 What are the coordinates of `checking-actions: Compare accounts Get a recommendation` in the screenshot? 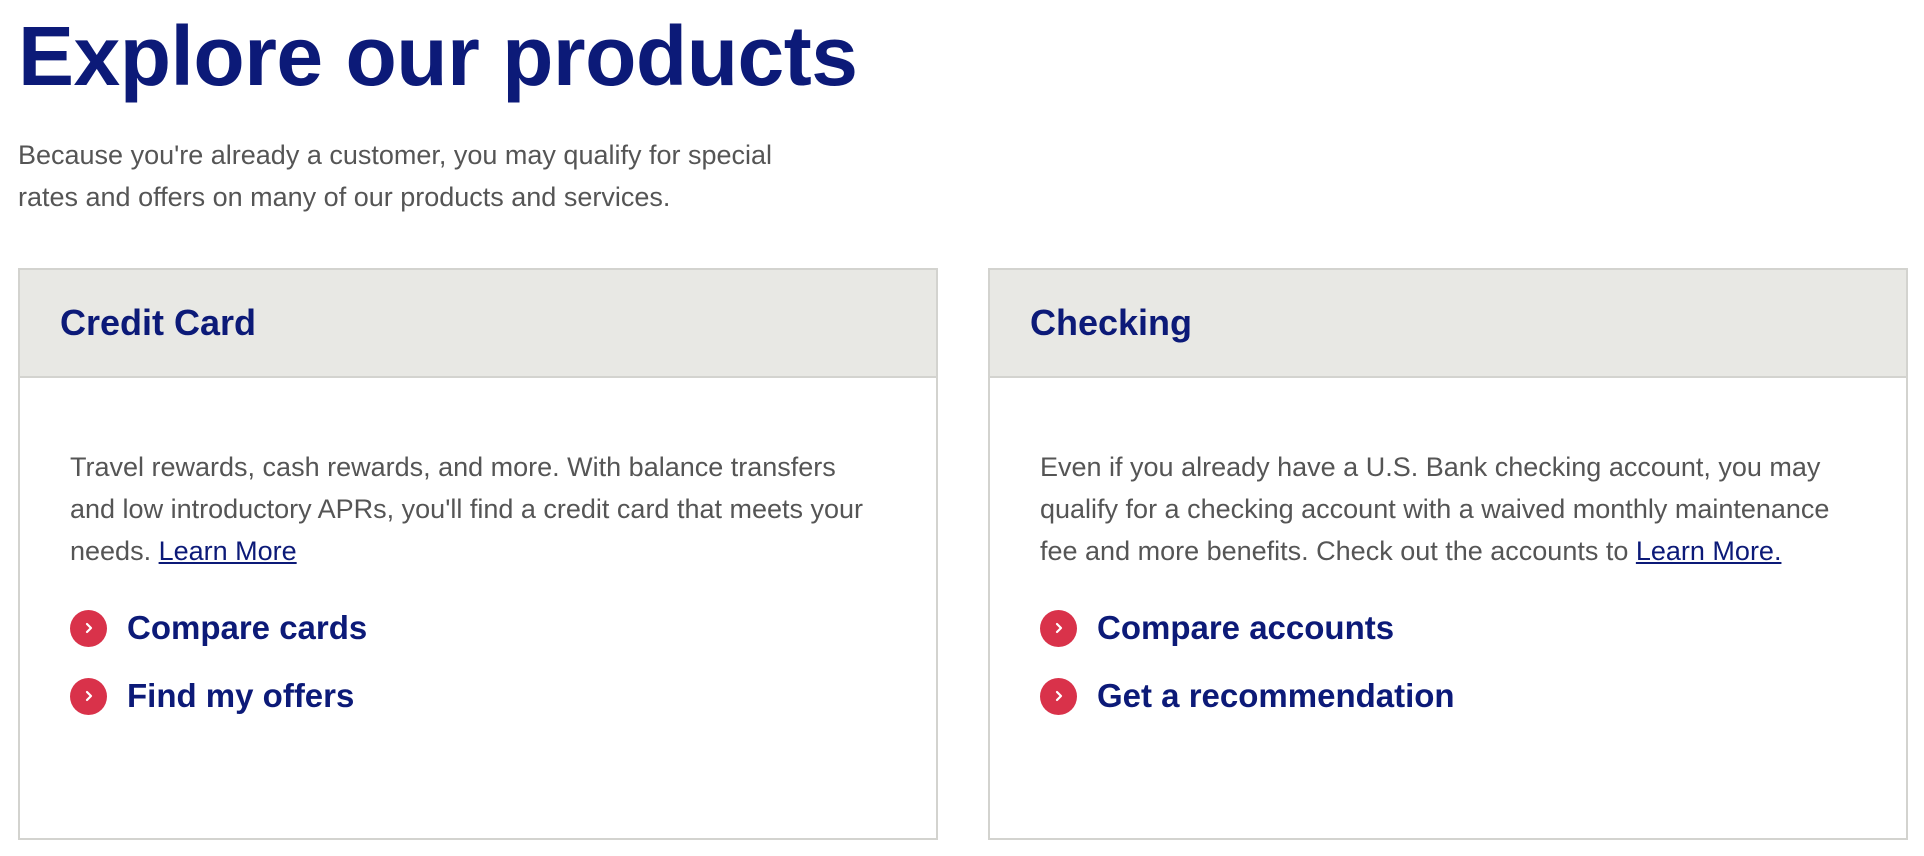 It's located at (1448, 662).